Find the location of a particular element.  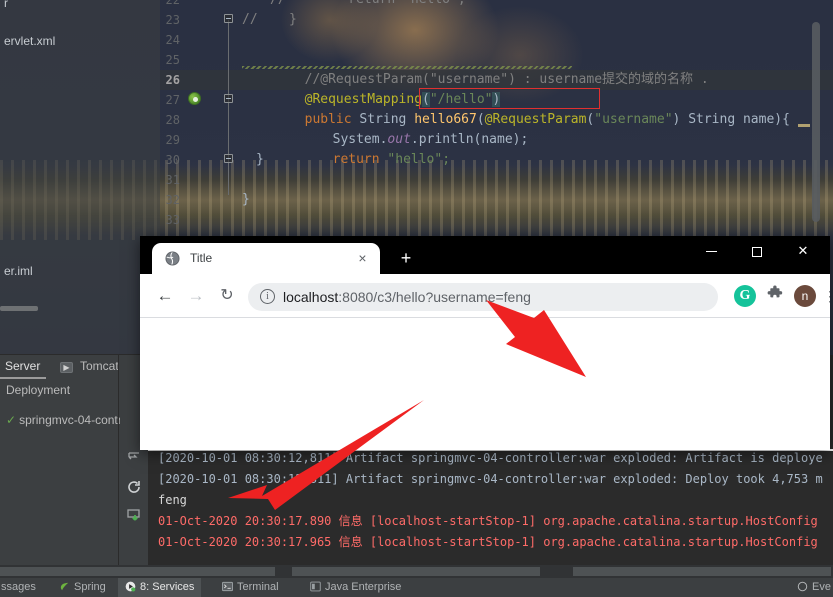

line-number-25: 25 is located at coordinates (172, 60).